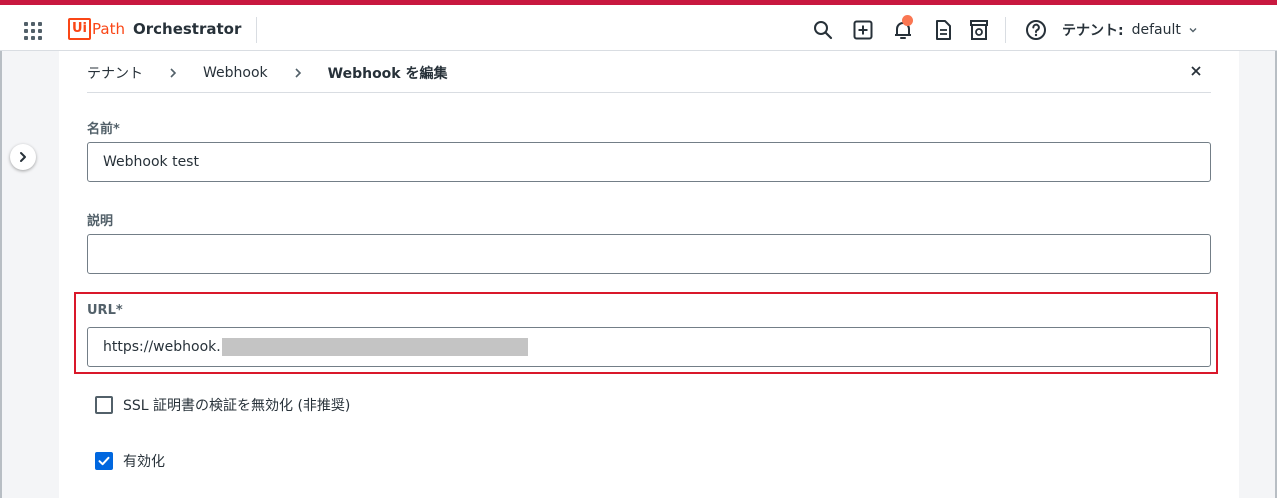 The image size is (1277, 498). I want to click on header-divider-line, so click(649, 92).